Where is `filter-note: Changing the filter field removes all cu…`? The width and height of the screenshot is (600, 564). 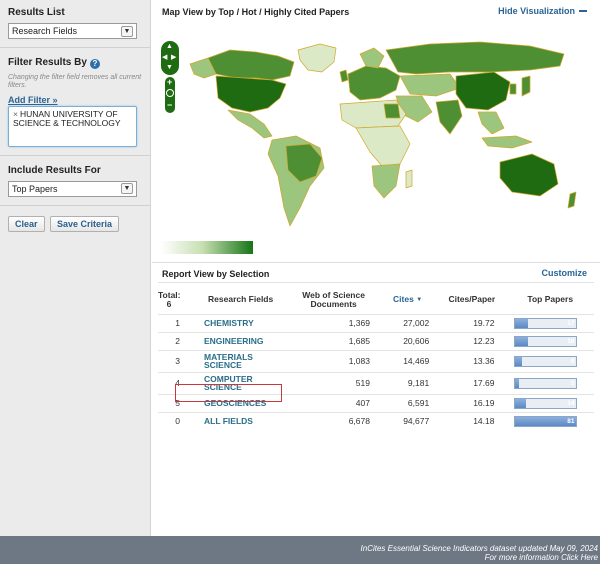
filter-note: Changing the filter field removes all cu… is located at coordinates (75, 81).